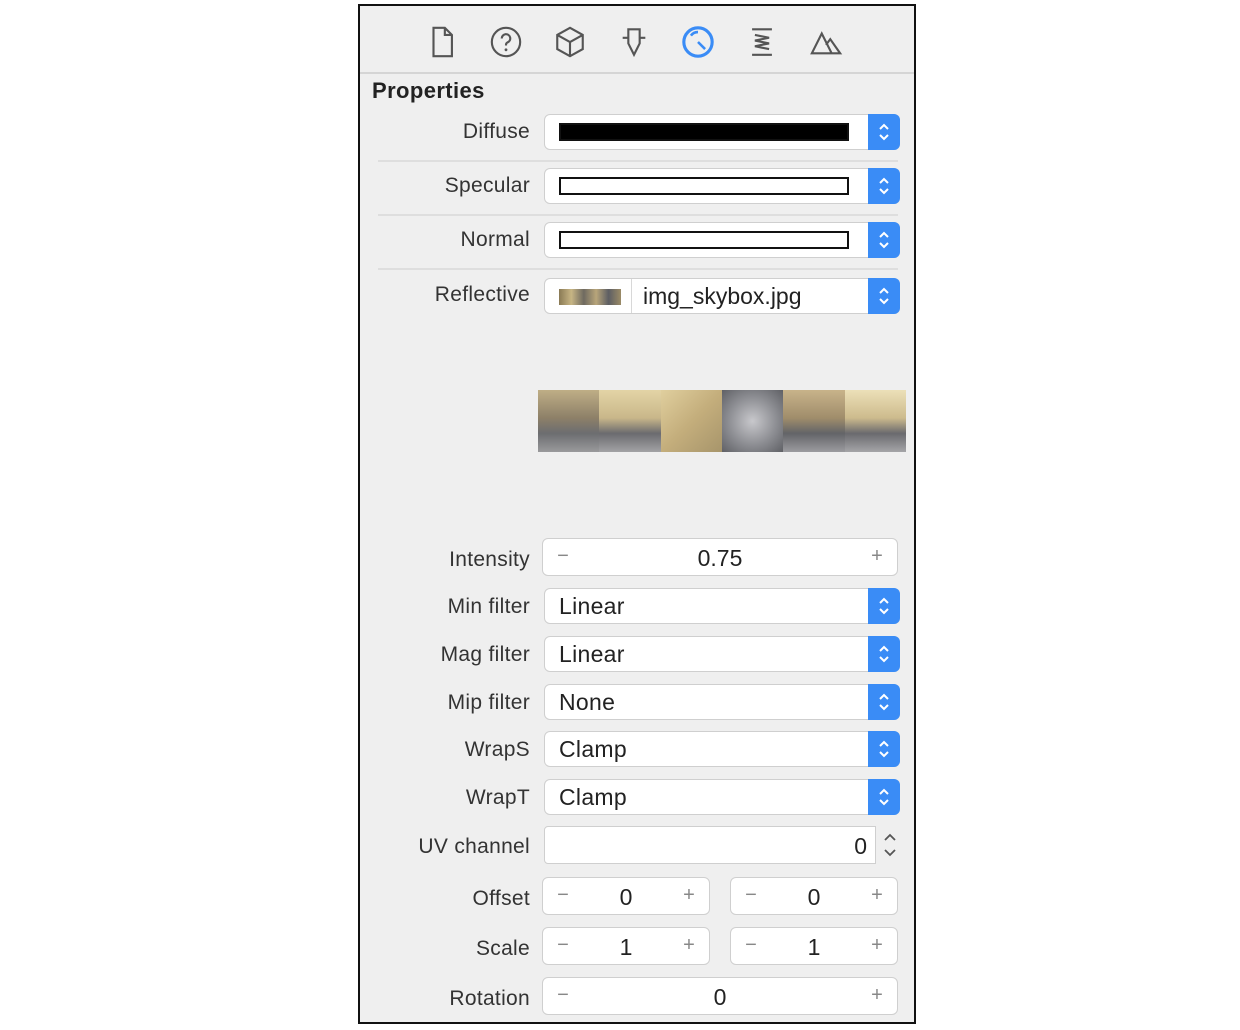 The image size is (1240, 1030). I want to click on specular-swatch, so click(704, 186).